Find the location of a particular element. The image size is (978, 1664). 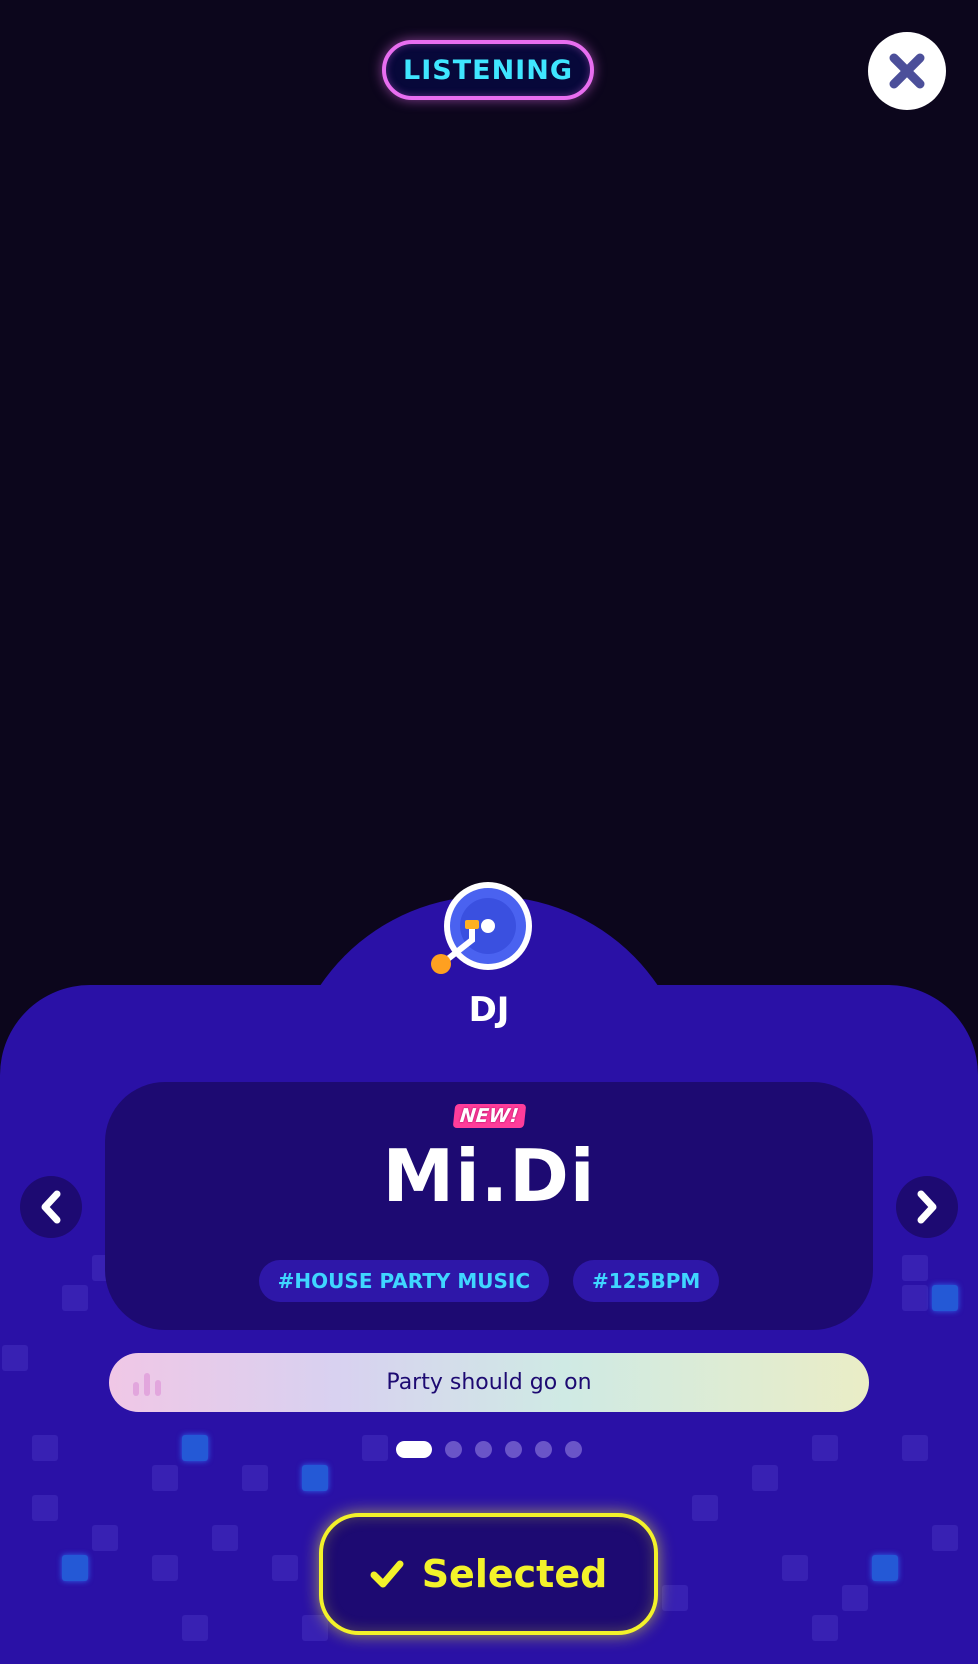

close-icon is located at coordinates (907, 71).